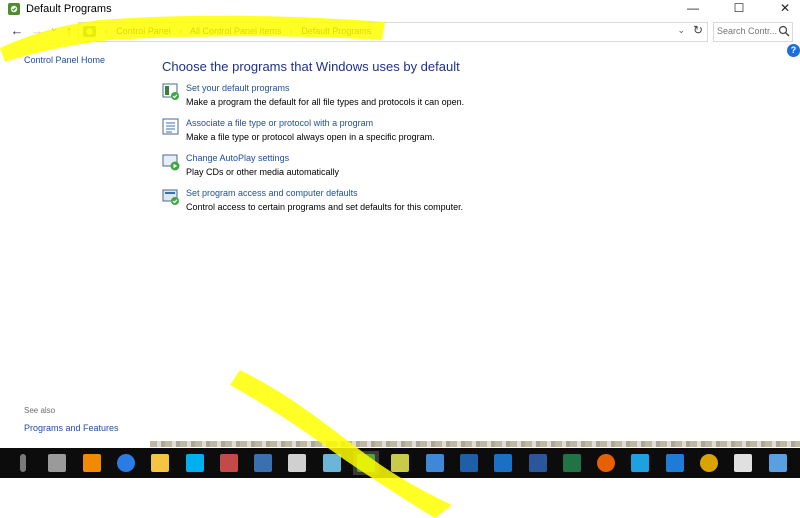 Image resolution: width=800 pixels, height=518 pixels. What do you see at coordinates (40, 410) in the screenshot?
I see `see-also-label: See also` at bounding box center [40, 410].